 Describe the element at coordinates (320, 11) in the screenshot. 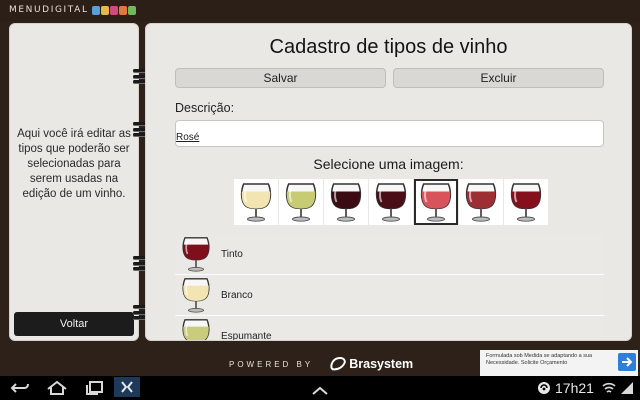

I see `app-header: MENUDIGITAL` at that location.